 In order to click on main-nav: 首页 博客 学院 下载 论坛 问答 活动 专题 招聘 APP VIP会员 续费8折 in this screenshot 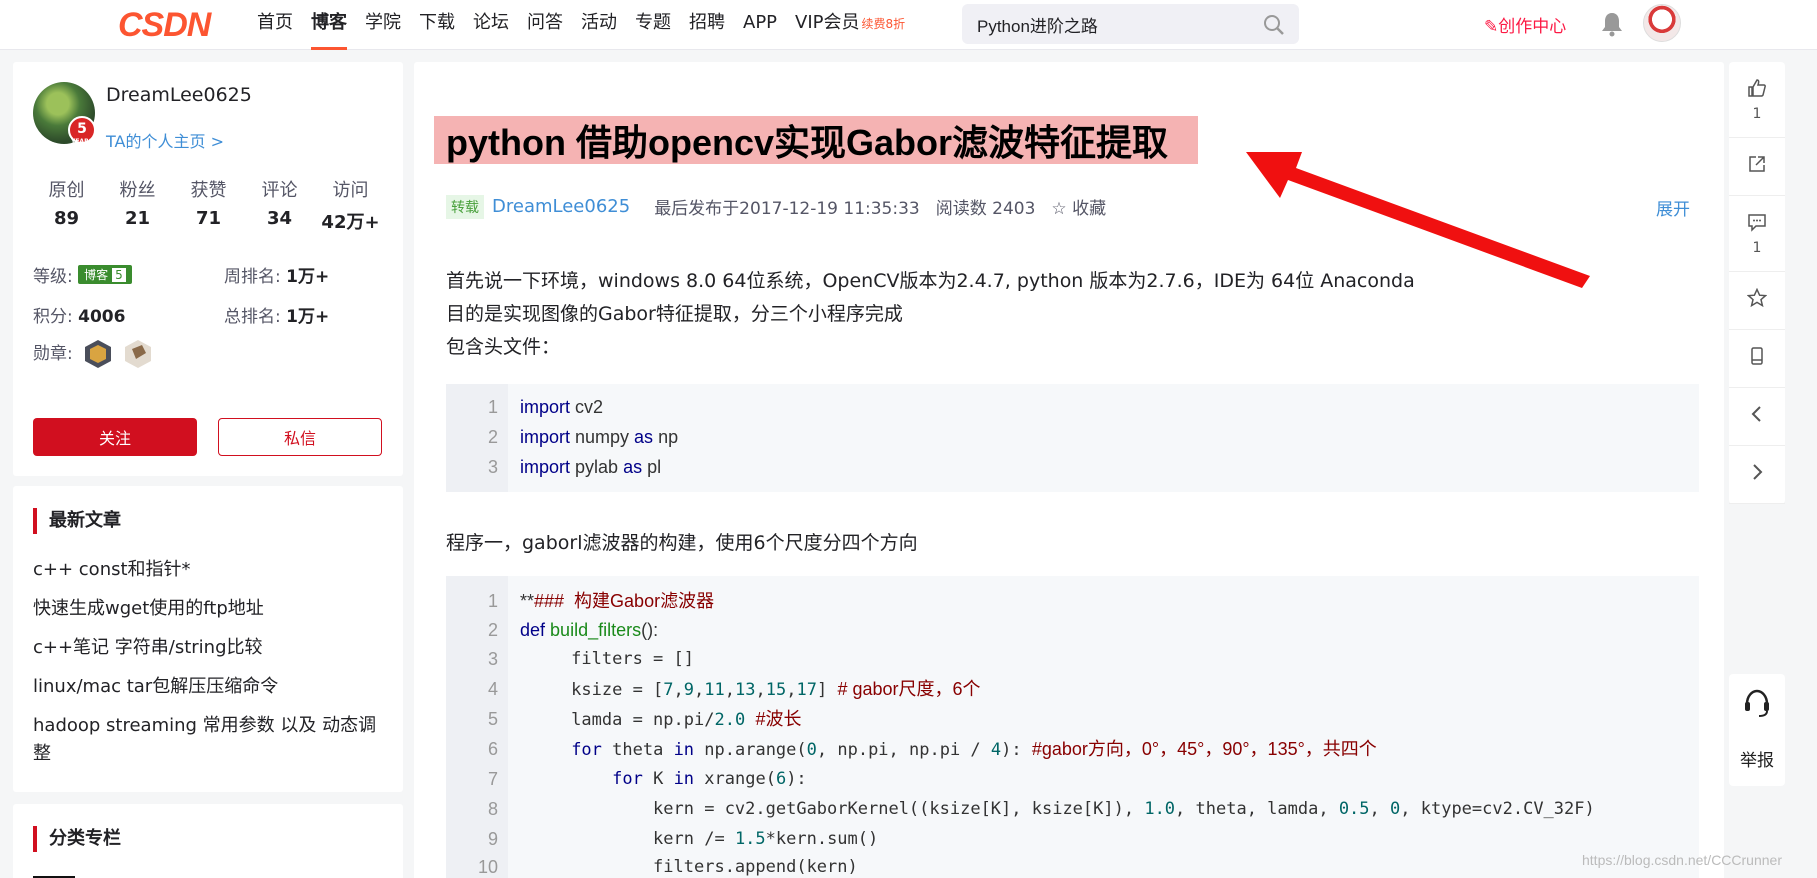, I will do `click(581, 25)`.